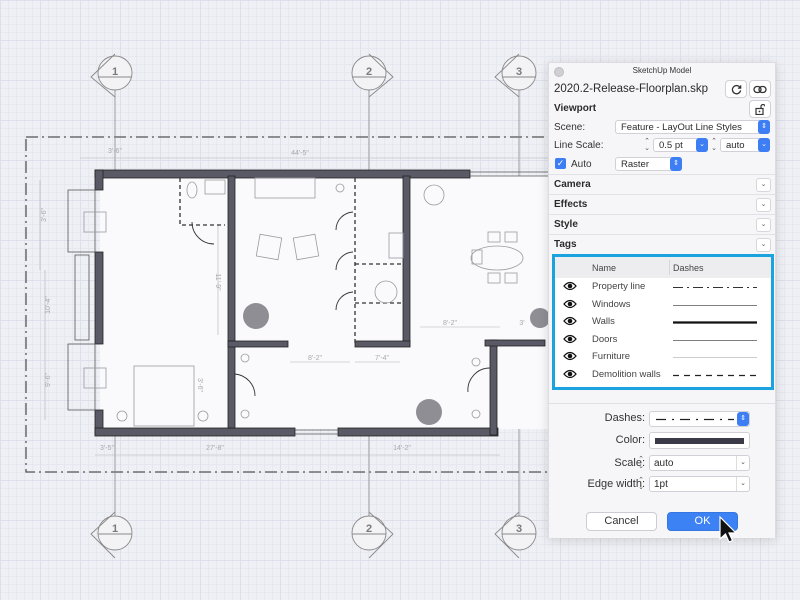 This screenshot has height=600, width=800. What do you see at coordinates (671, 145) in the screenshot?
I see `line-scale-value: 0.5 pt` at bounding box center [671, 145].